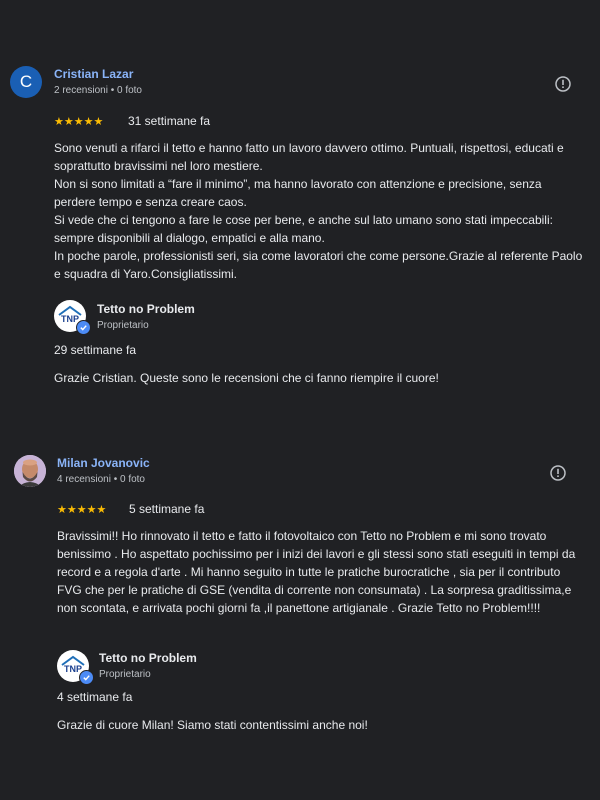  What do you see at coordinates (169, 121) in the screenshot?
I see `review-time: 31 settimane fa` at bounding box center [169, 121].